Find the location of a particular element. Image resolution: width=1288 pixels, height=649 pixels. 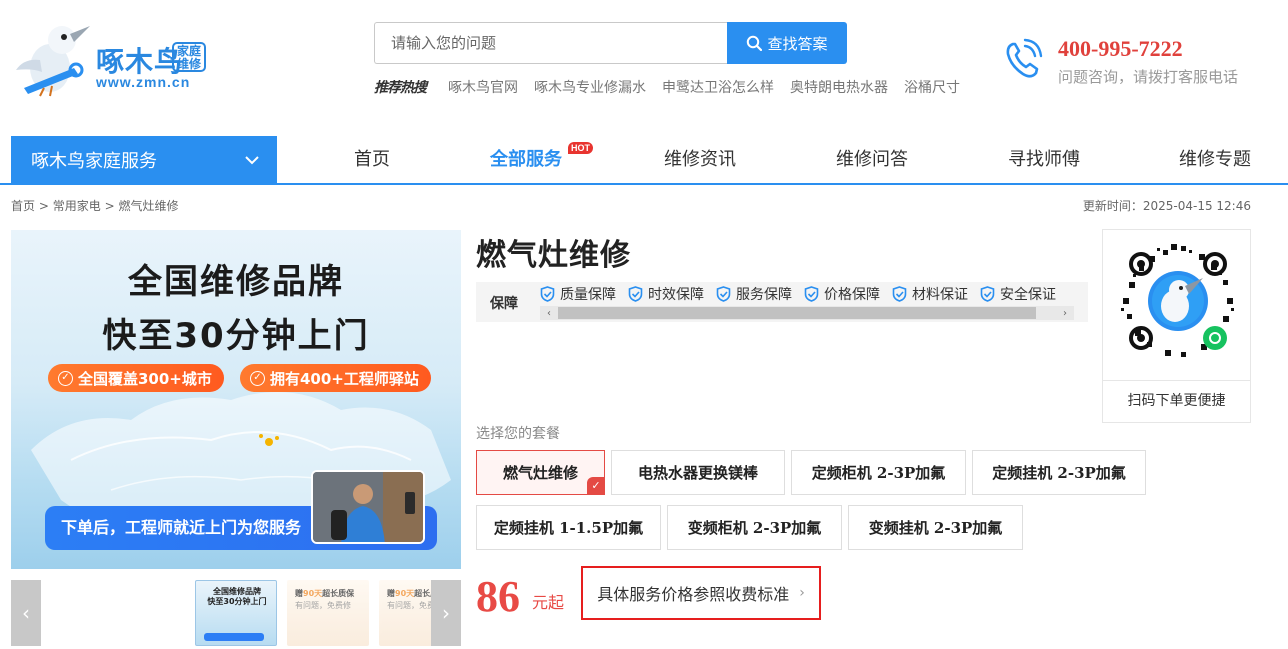

thumbnail-next-button: › is located at coordinates (446, 613).